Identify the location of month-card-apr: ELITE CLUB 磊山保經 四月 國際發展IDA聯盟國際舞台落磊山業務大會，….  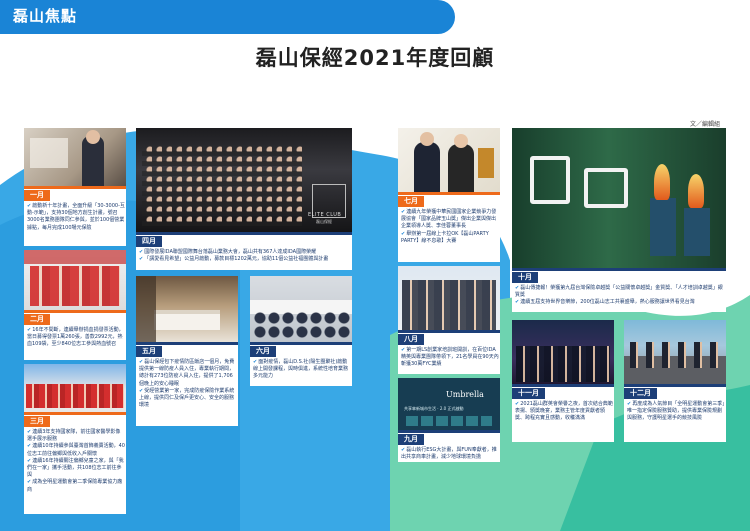
(244, 199).